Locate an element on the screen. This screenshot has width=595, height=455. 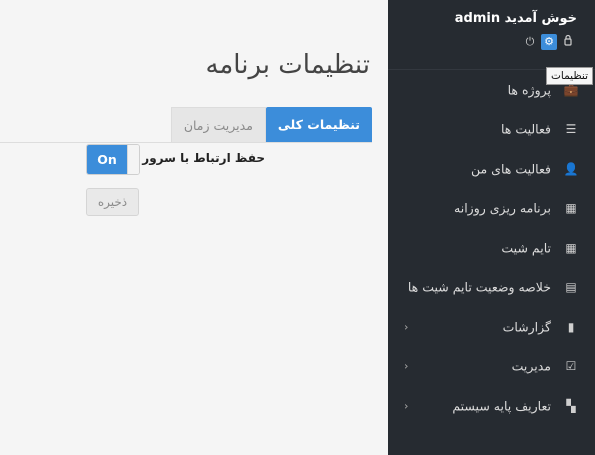
sidebar-item-2: 👤 فعالیت های من is located at coordinates (491, 169).